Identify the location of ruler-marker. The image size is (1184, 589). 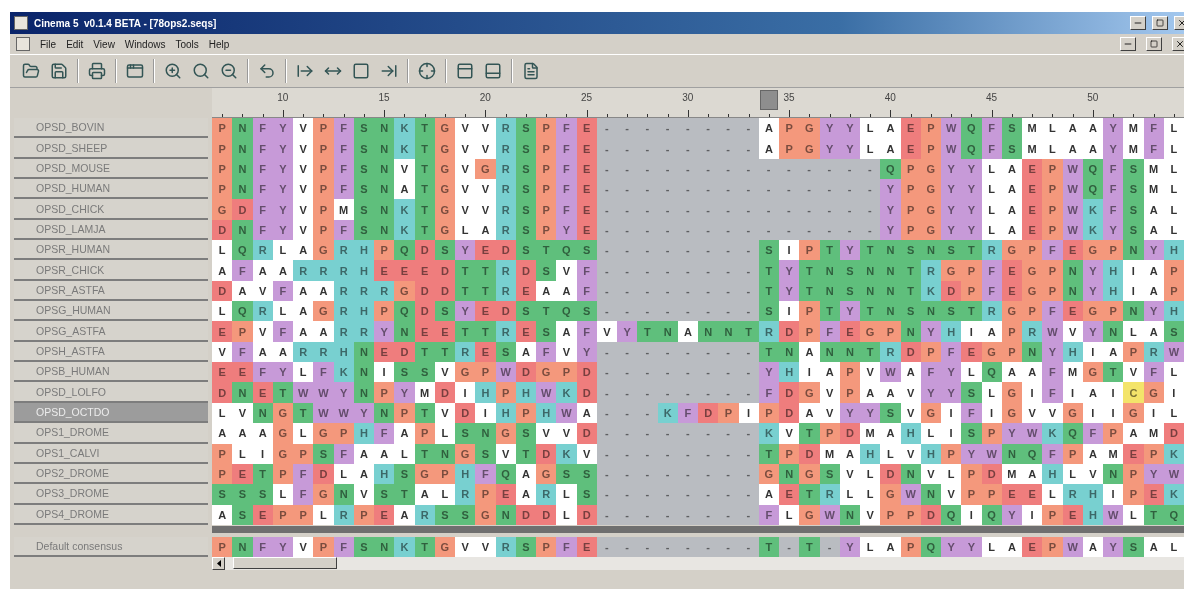
(768, 100).